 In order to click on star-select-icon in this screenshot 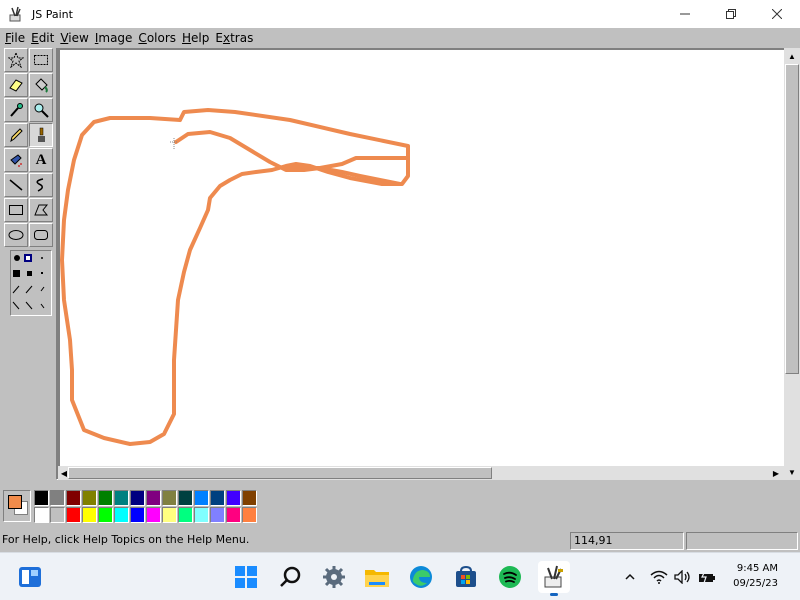, I will do `click(16, 60)`.